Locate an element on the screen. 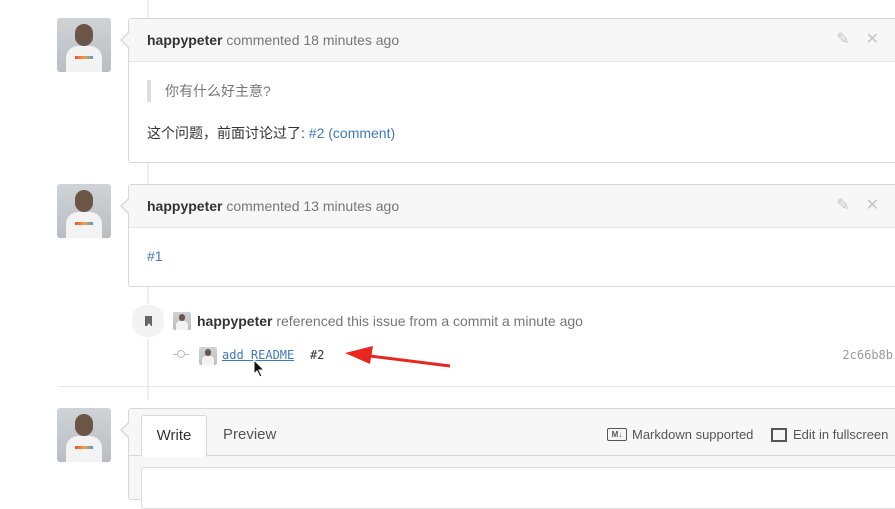 The width and height of the screenshot is (895, 509). tab-write: Write is located at coordinates (174, 436).